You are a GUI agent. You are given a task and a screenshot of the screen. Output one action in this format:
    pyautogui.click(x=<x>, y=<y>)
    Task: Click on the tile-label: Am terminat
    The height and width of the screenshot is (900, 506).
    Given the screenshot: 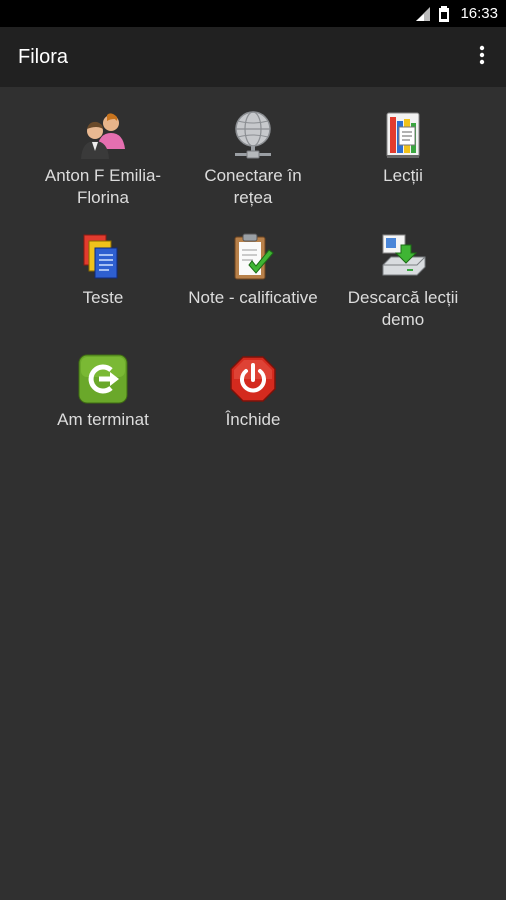 What is the action you would take?
    pyautogui.click(x=103, y=419)
    